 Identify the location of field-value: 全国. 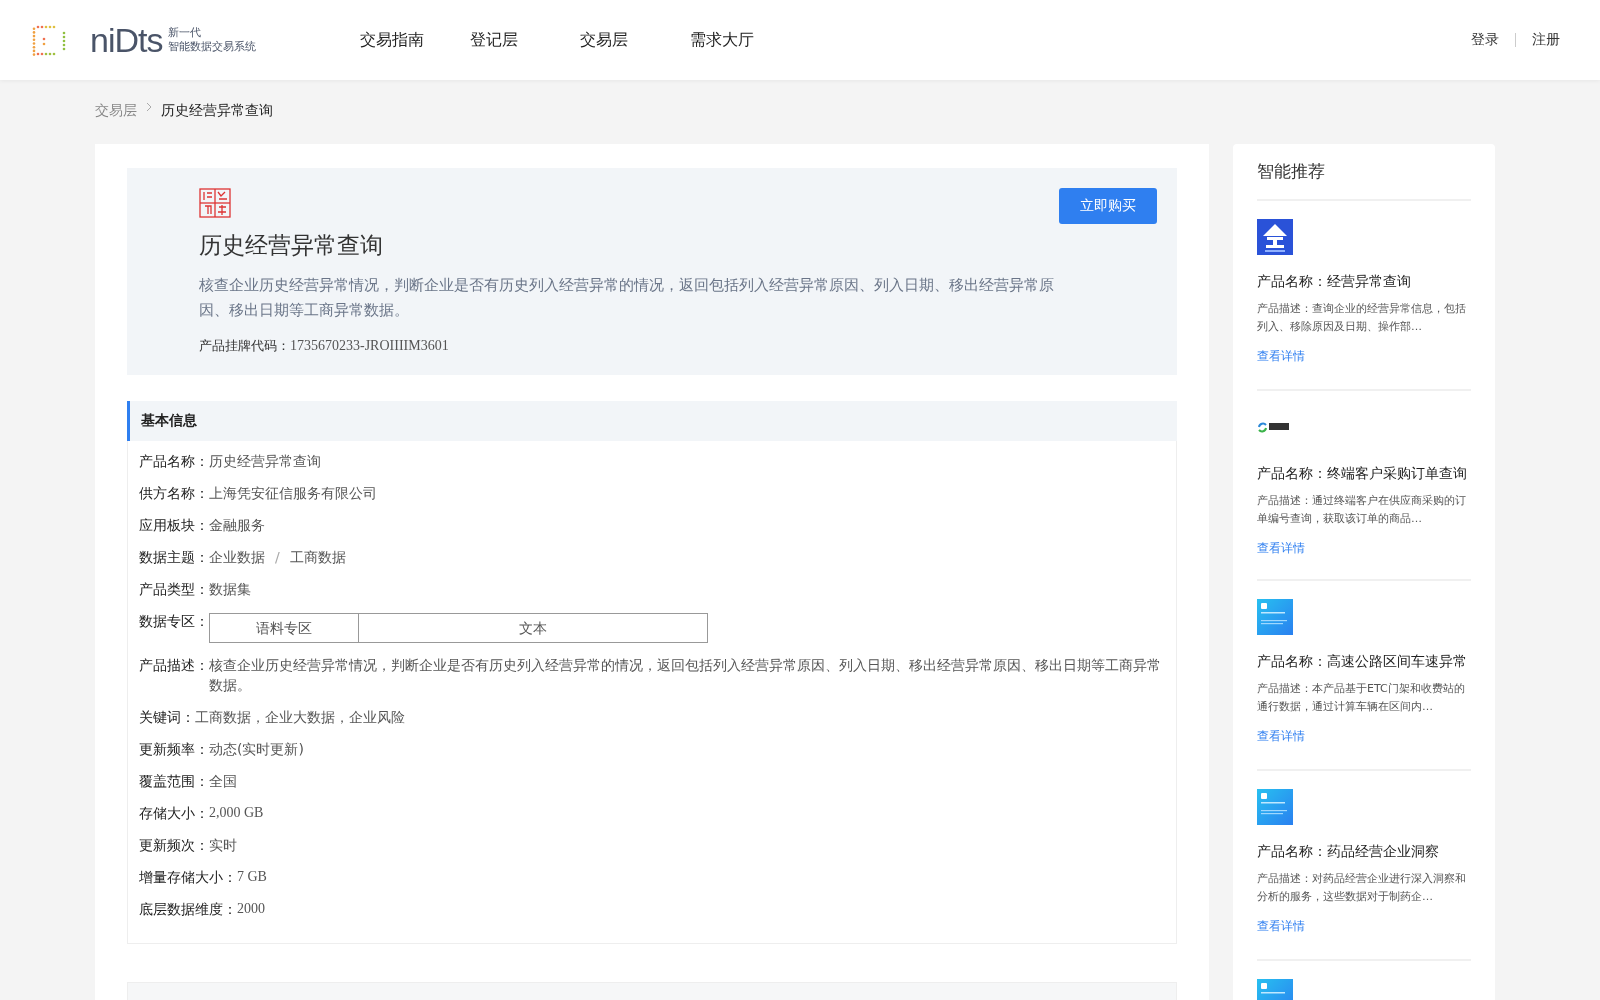
(223, 781).